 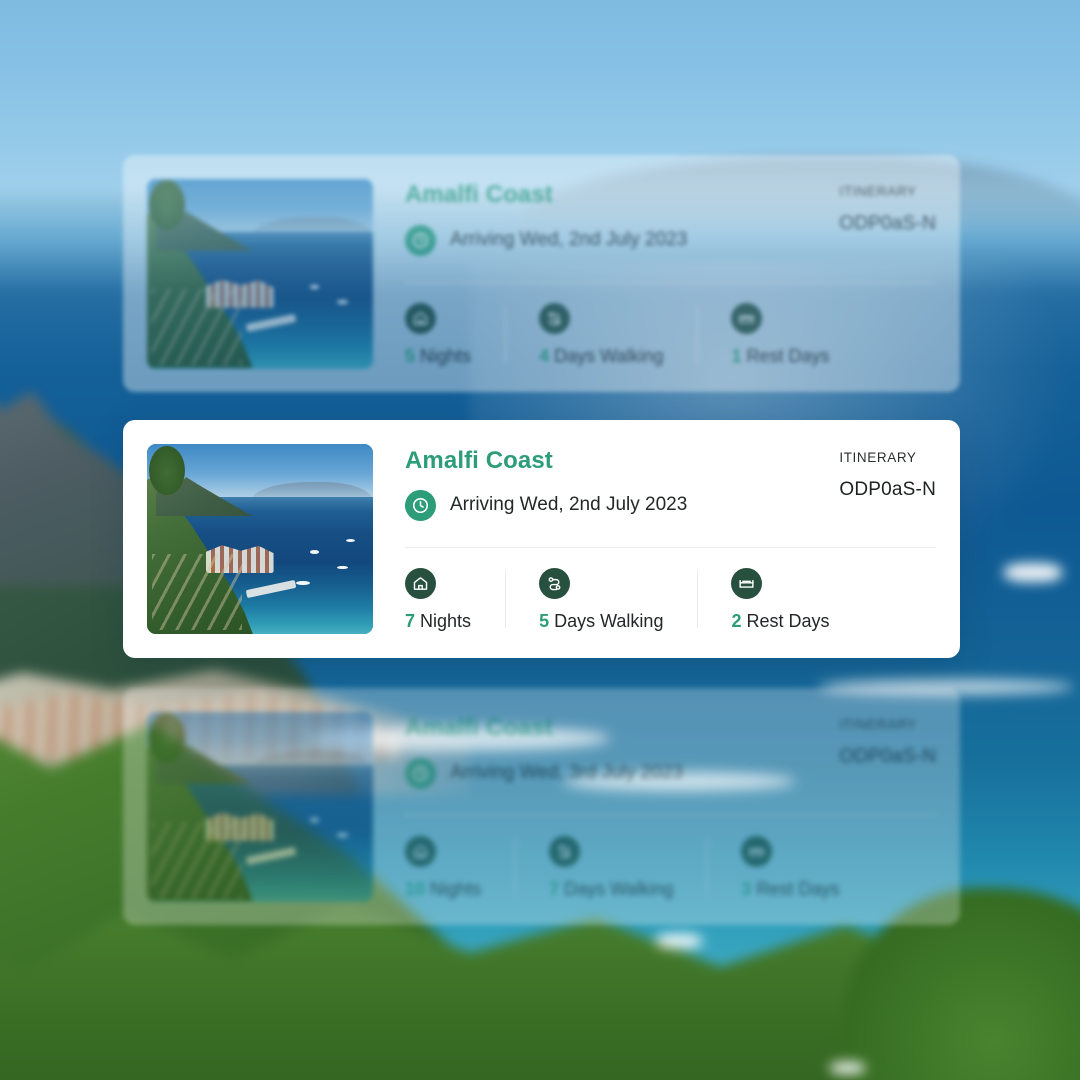 What do you see at coordinates (567, 772) in the screenshot?
I see `arrival-date: Arriving Wed, 3rd July 2023` at bounding box center [567, 772].